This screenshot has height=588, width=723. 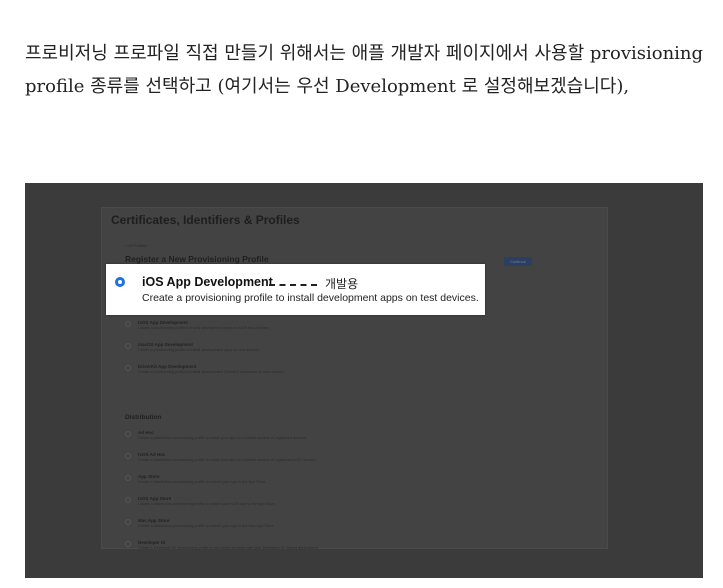 What do you see at coordinates (120, 282) in the screenshot?
I see `radio-selected-icon` at bounding box center [120, 282].